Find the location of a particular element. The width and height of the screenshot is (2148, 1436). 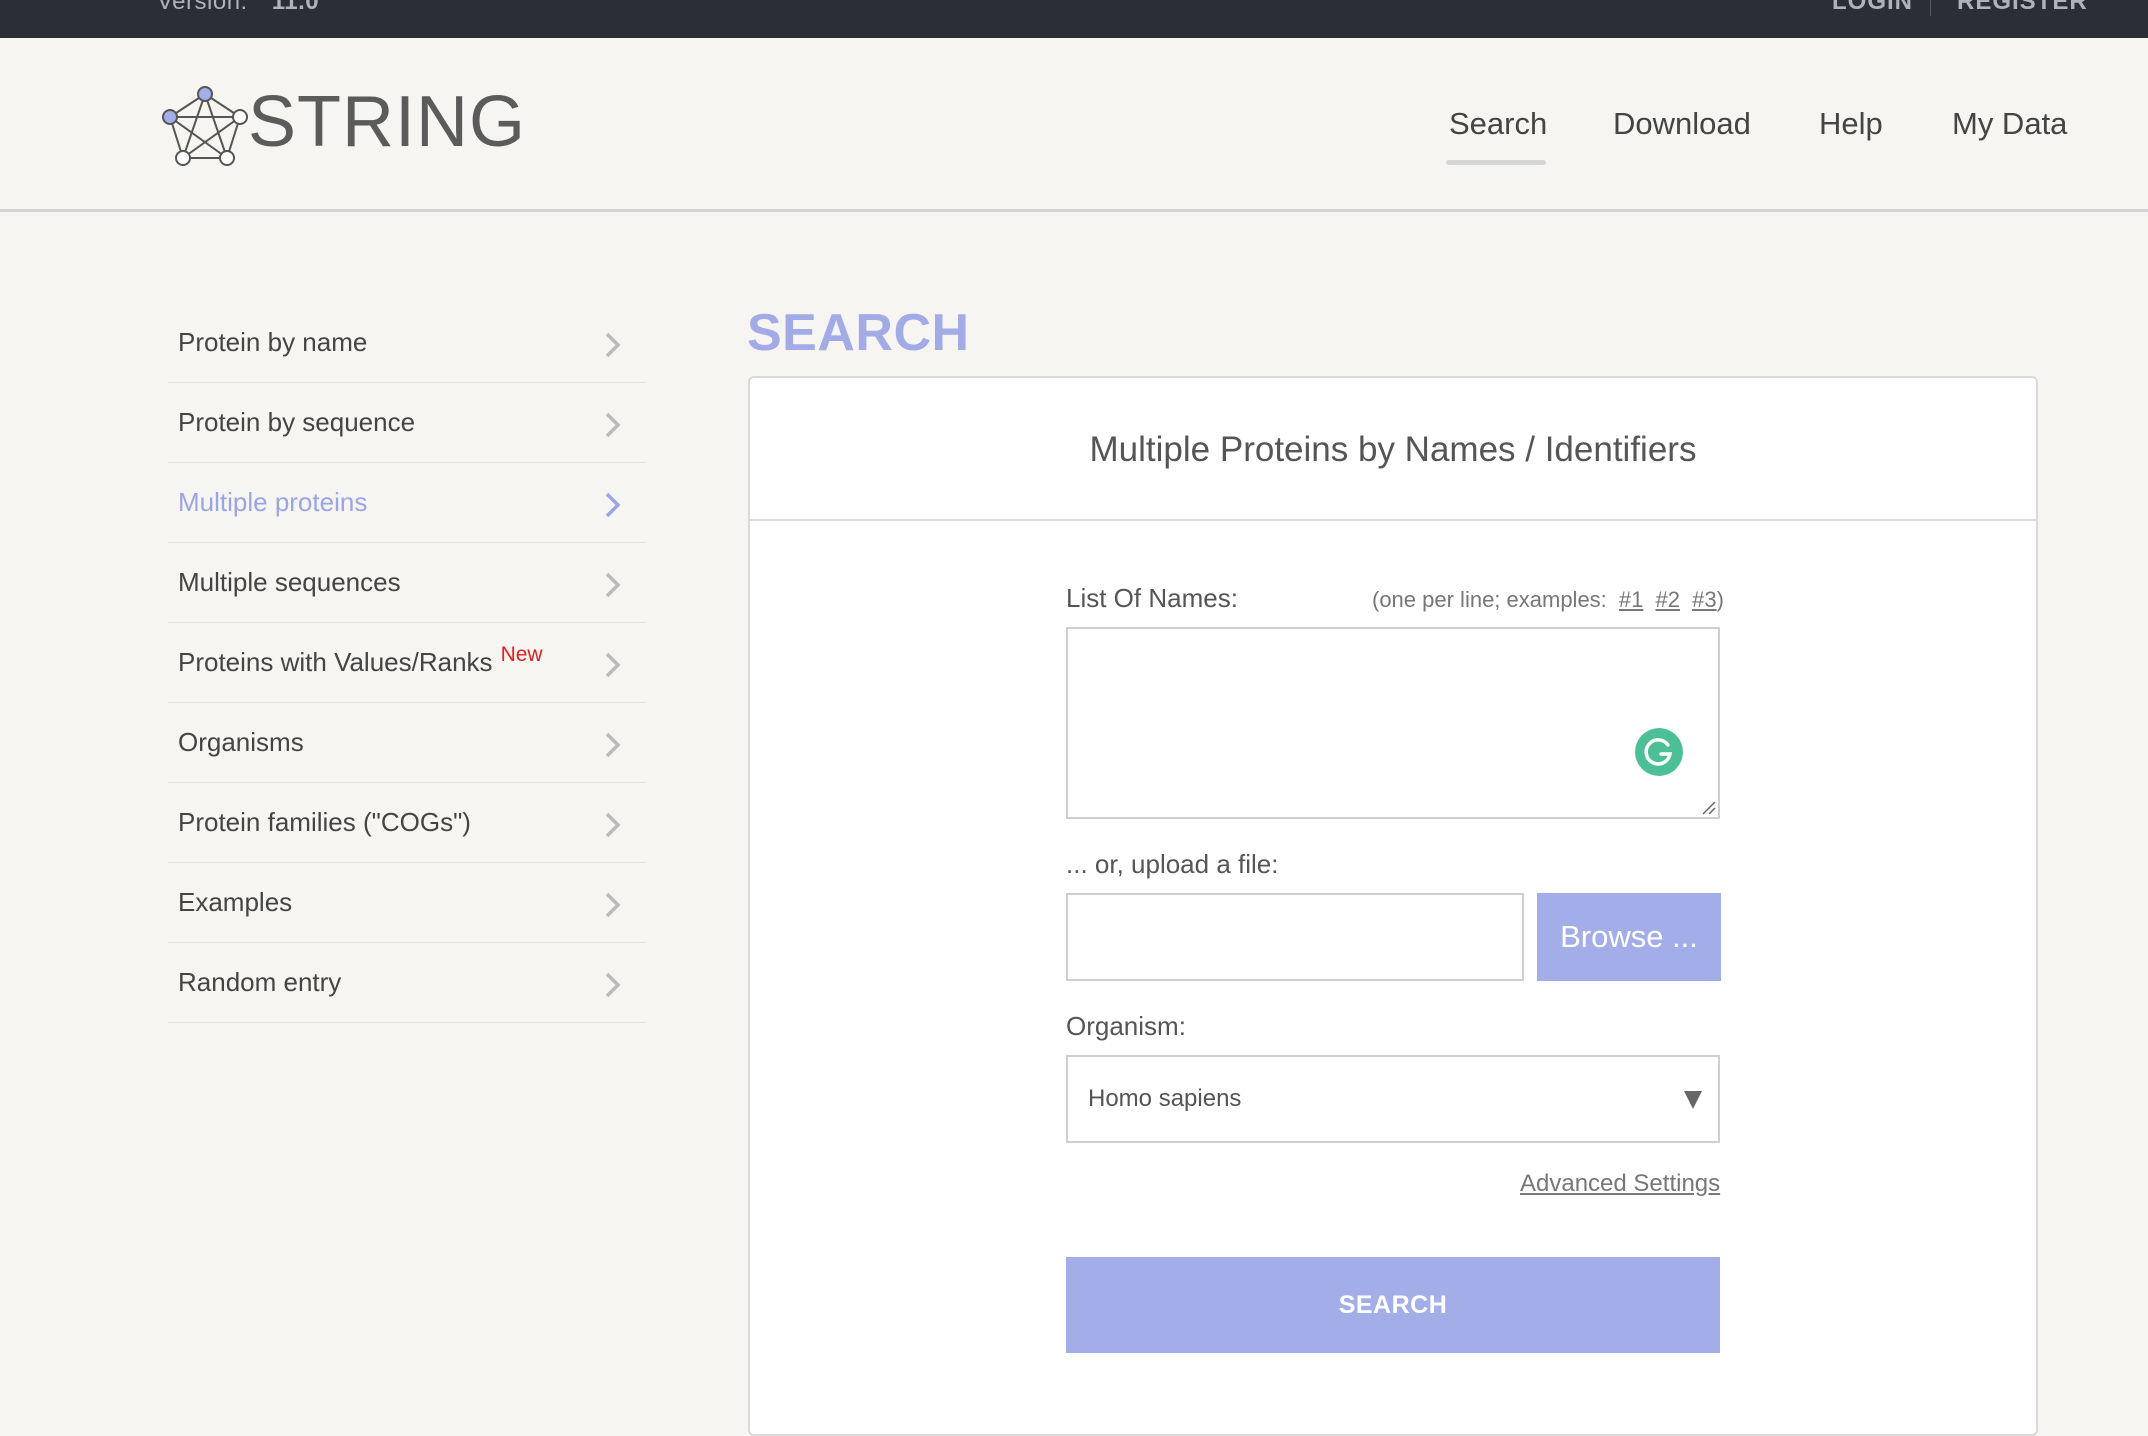

sidebar-item-multiple-sequences: Multiple sequences is located at coordinates (407, 583).